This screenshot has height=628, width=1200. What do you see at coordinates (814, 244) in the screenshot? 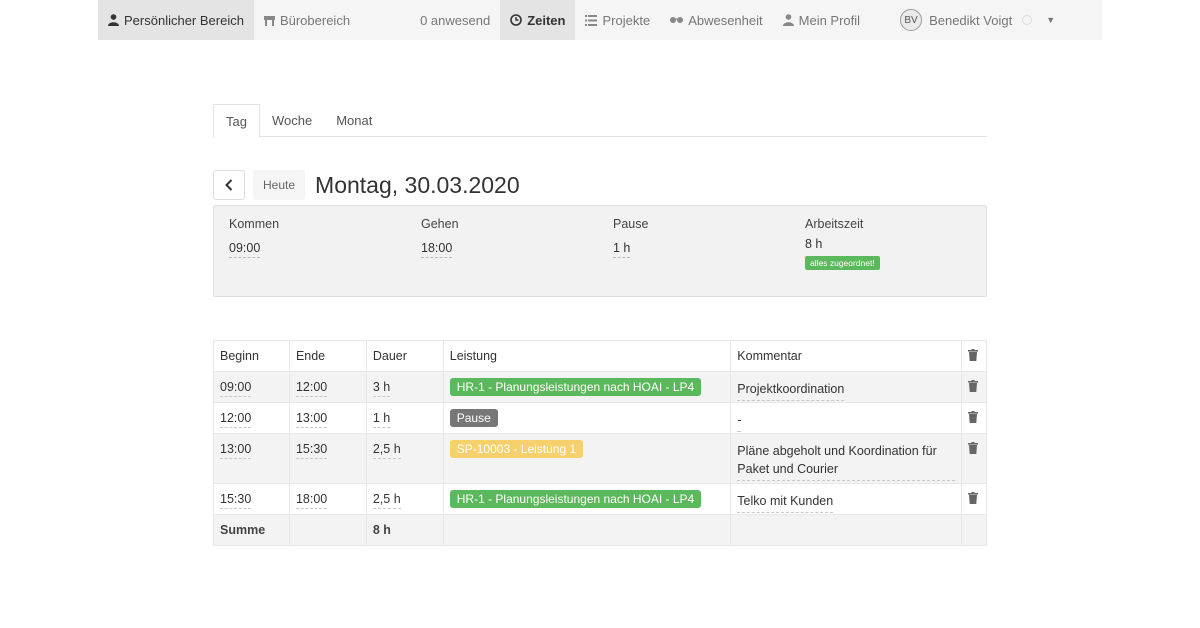
I see `arbeitszeit-value: 8 h` at bounding box center [814, 244].